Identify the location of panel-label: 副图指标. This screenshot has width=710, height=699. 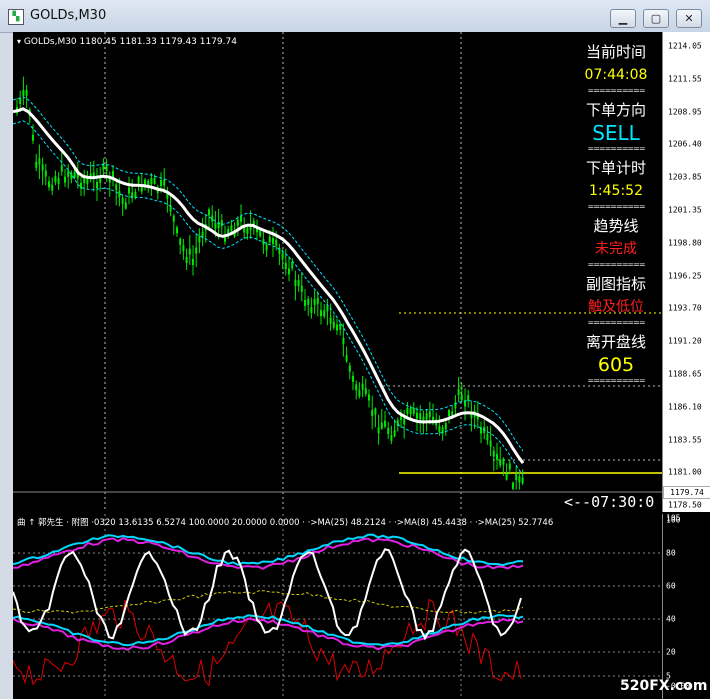
(615, 284).